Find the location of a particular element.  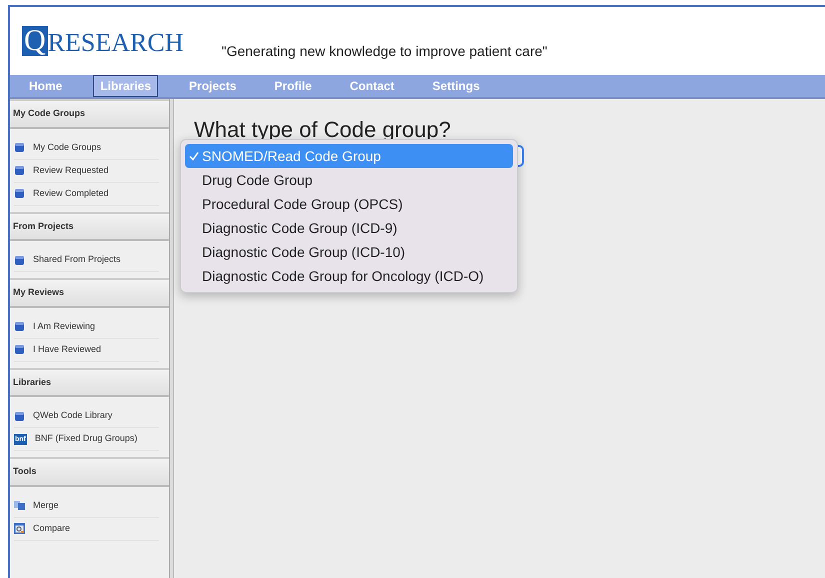

tagline: "Generating new knowledge to improve patient care" is located at coordinates (384, 51).